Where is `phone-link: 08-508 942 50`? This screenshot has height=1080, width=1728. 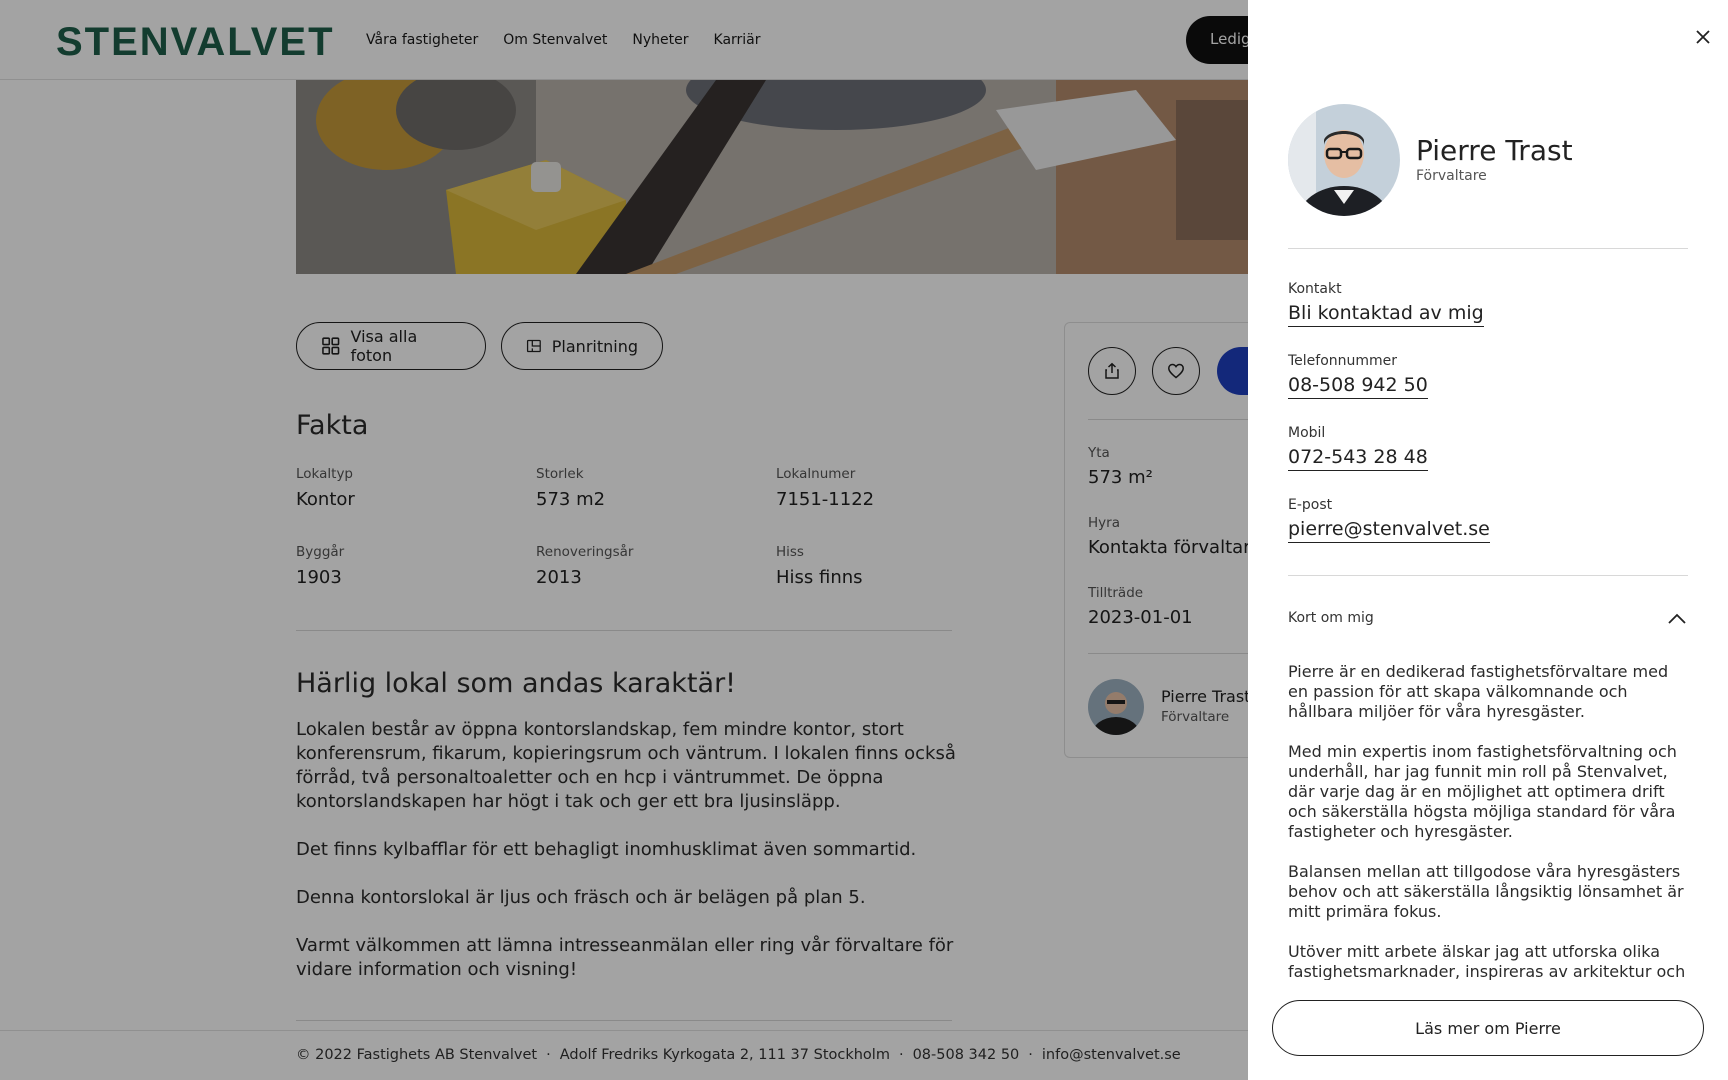
phone-link: 08-508 942 50 is located at coordinates (1358, 386).